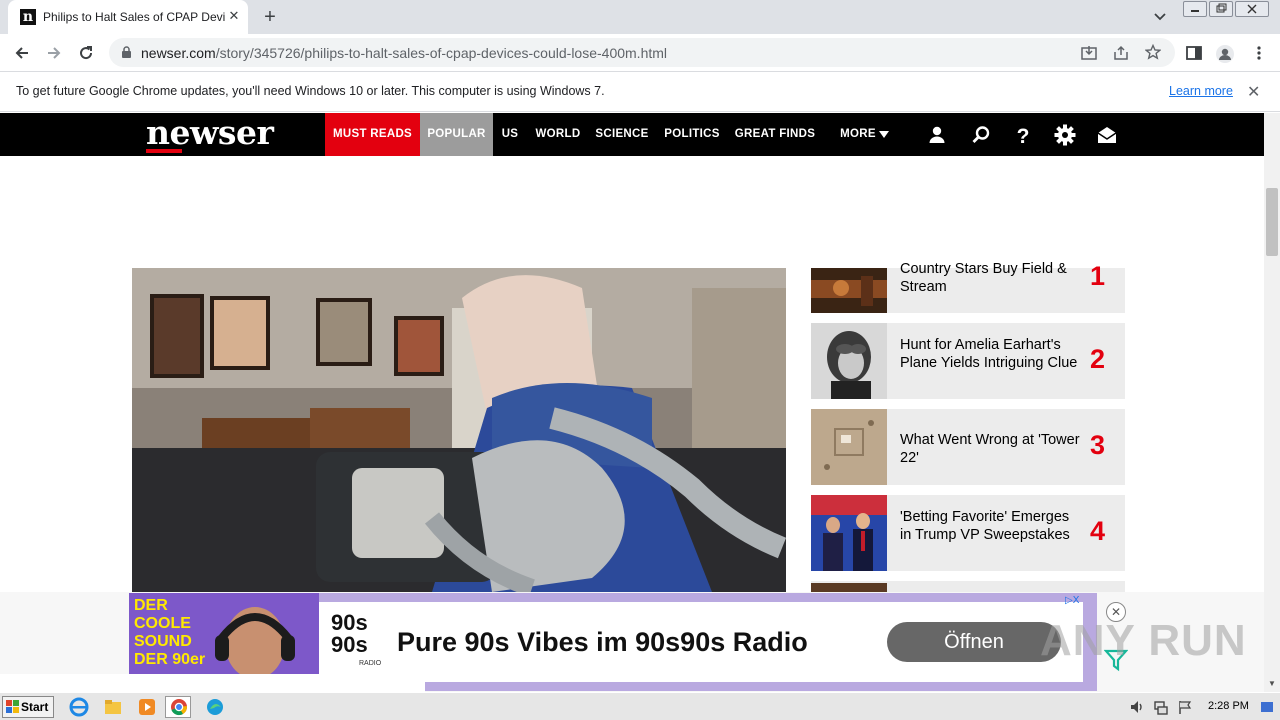 The width and height of the screenshot is (1280, 720). Describe the element at coordinates (1267, 707) in the screenshot. I see `show-desktop-icon` at that location.